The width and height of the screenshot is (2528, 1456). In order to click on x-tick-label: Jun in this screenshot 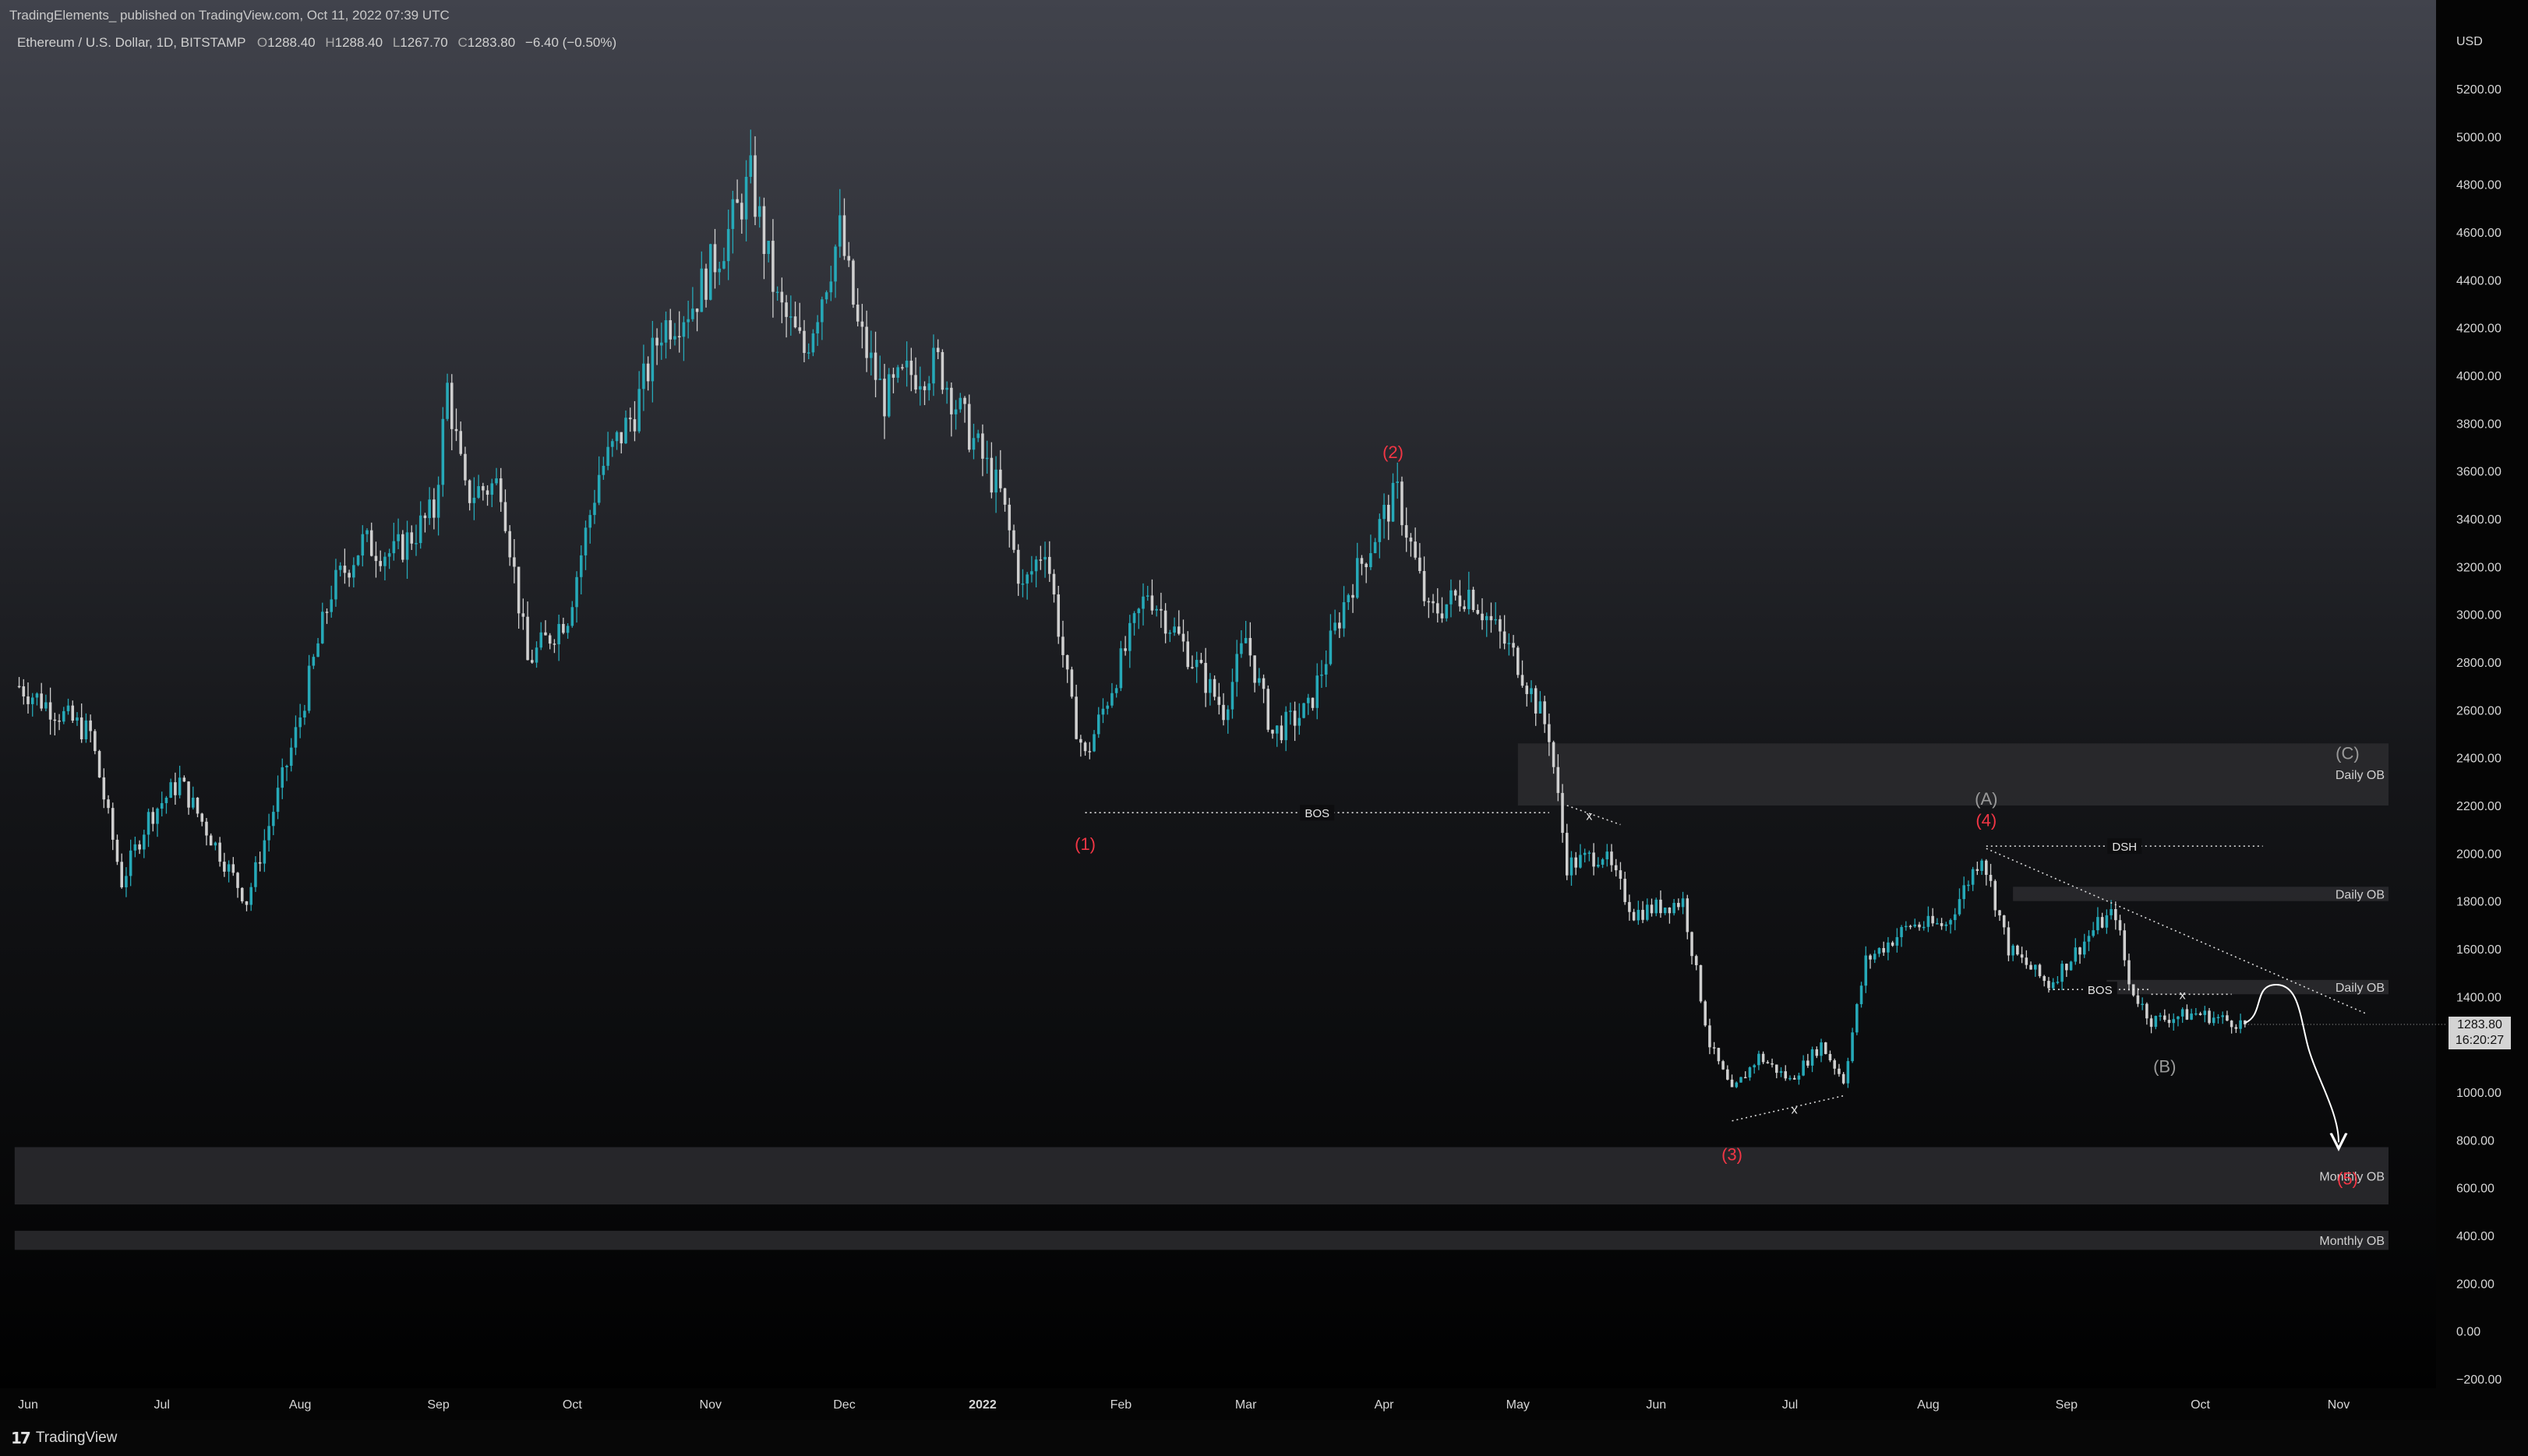, I will do `click(28, 1405)`.